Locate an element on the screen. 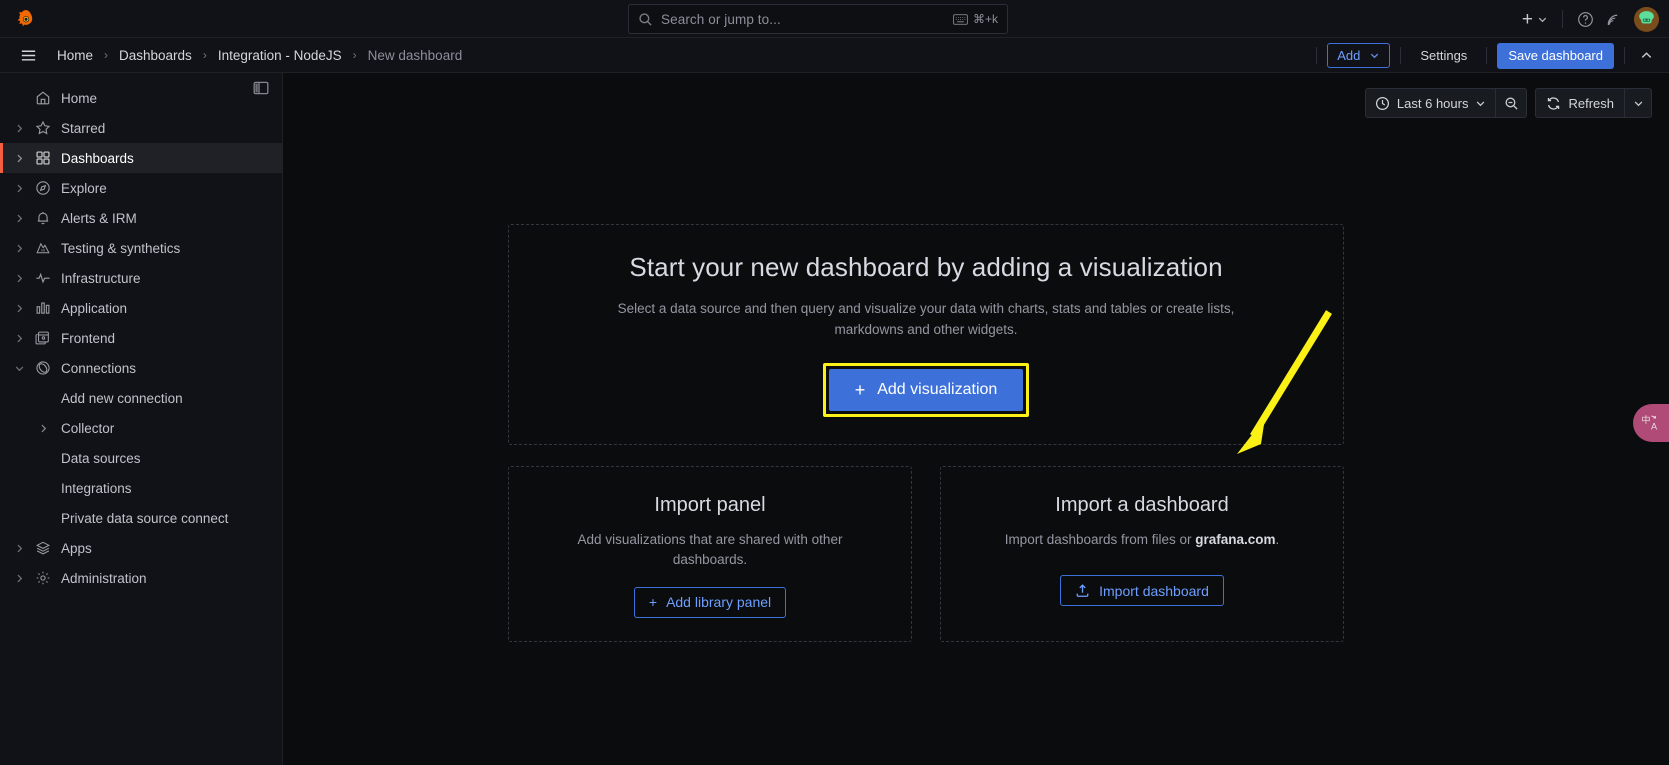 The width and height of the screenshot is (1669, 765). add-button-label: Add is located at coordinates (1349, 55).